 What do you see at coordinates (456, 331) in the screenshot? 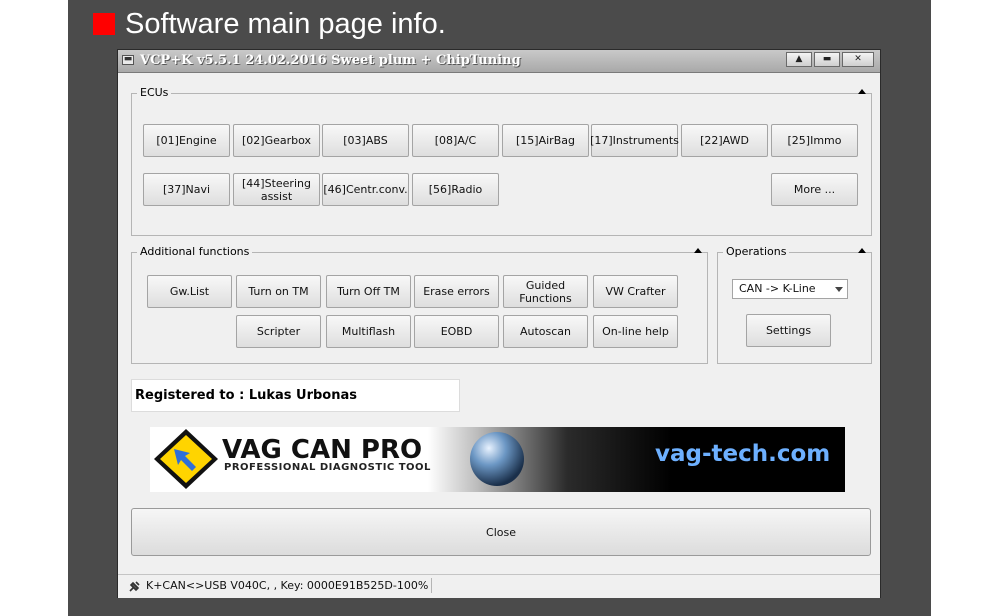
I see `eobd-button: EOBD` at bounding box center [456, 331].